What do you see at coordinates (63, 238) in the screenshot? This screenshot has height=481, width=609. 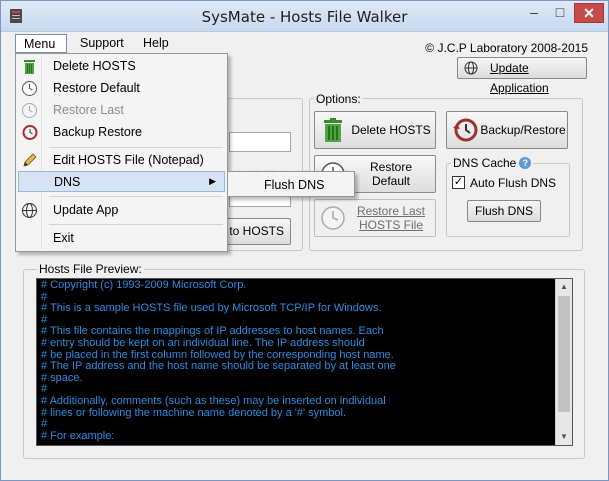 I see `menu-item-label: Exit` at bounding box center [63, 238].